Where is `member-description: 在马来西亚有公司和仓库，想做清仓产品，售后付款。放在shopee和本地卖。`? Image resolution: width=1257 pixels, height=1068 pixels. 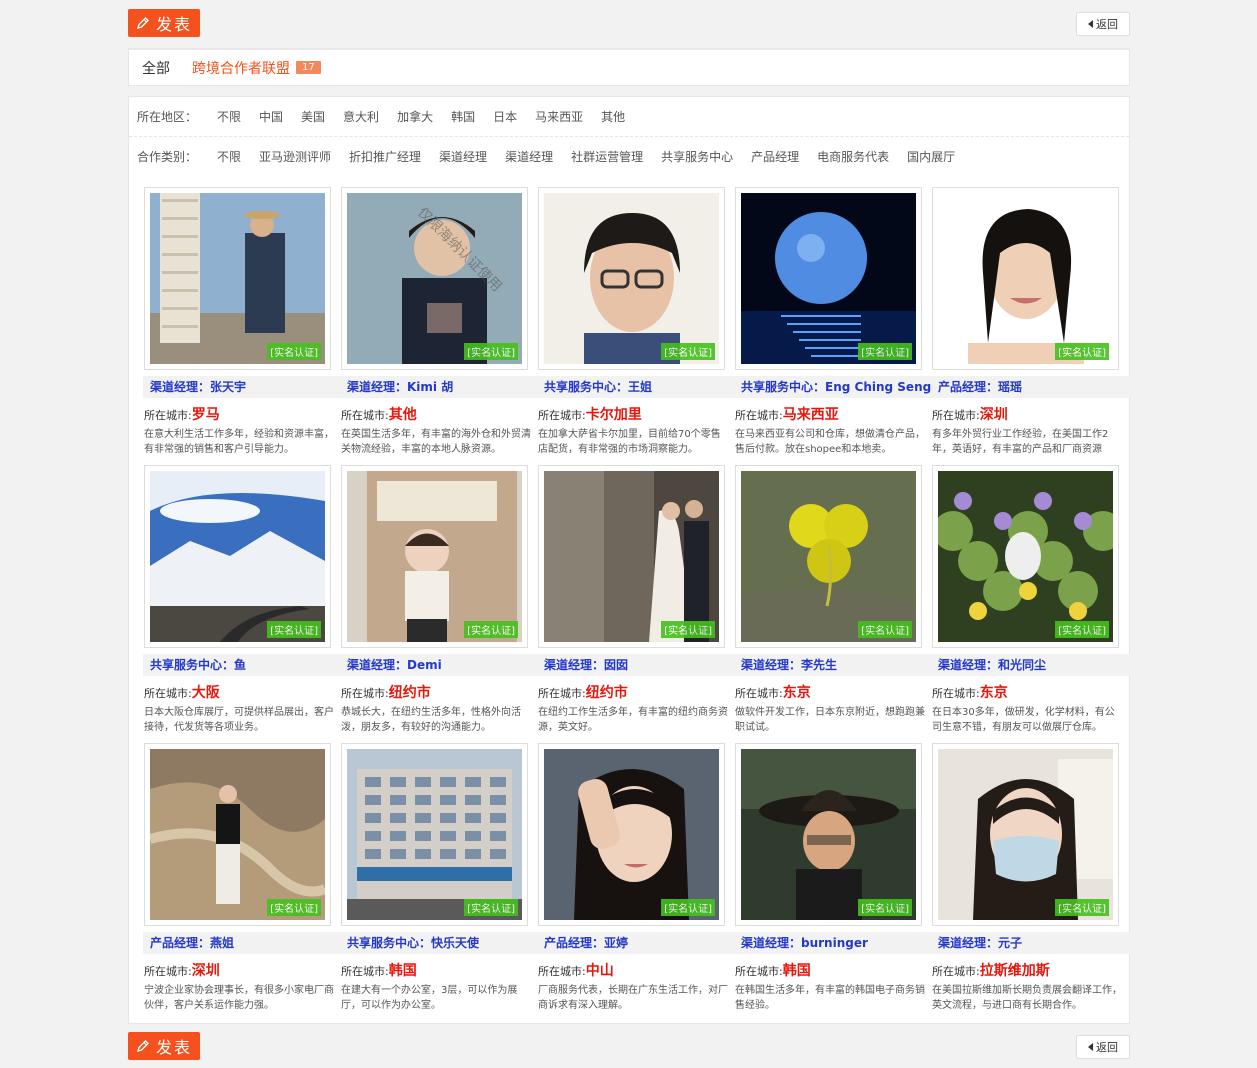 member-description: 在马来西亚有公司和仓库，想做清仓产品，售后付款。放在shopee和本地卖。 is located at coordinates (830, 442).